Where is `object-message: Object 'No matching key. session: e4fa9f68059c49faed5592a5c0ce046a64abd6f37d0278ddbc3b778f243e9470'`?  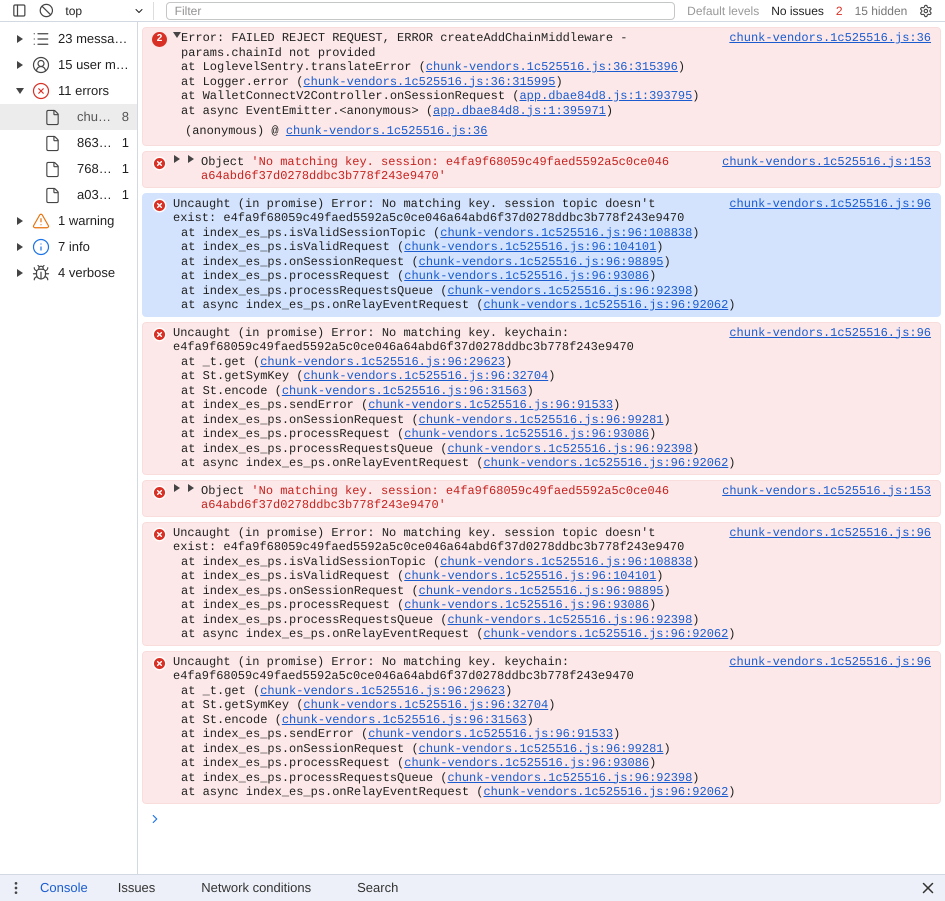 object-message: Object 'No matching key. session: e4fa9f68059c49faed5592a5c0ce046a64abd6f37d0278ddbc3b778f243e9470' is located at coordinates (435, 498).